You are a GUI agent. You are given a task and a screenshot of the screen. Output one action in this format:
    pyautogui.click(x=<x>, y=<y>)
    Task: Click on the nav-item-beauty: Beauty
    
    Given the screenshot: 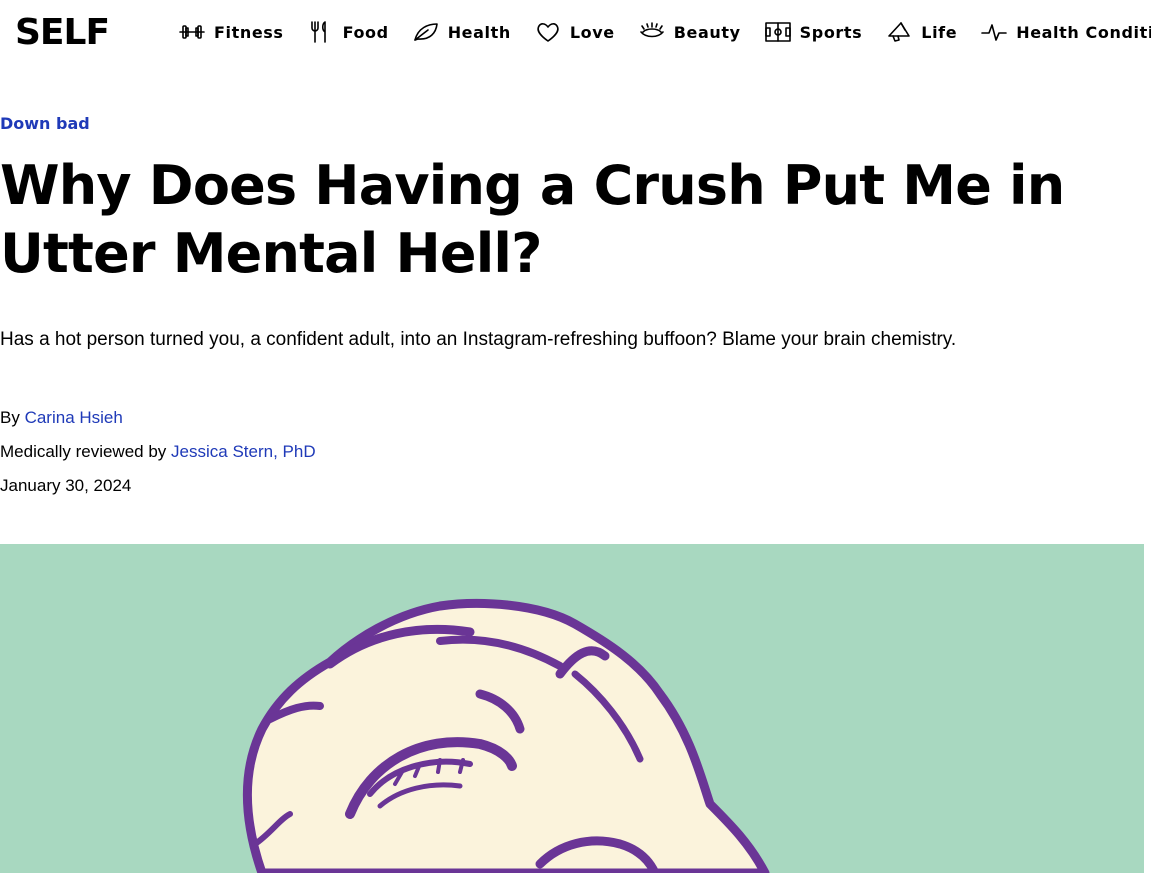 What is the action you would take?
    pyautogui.click(x=689, y=32)
    